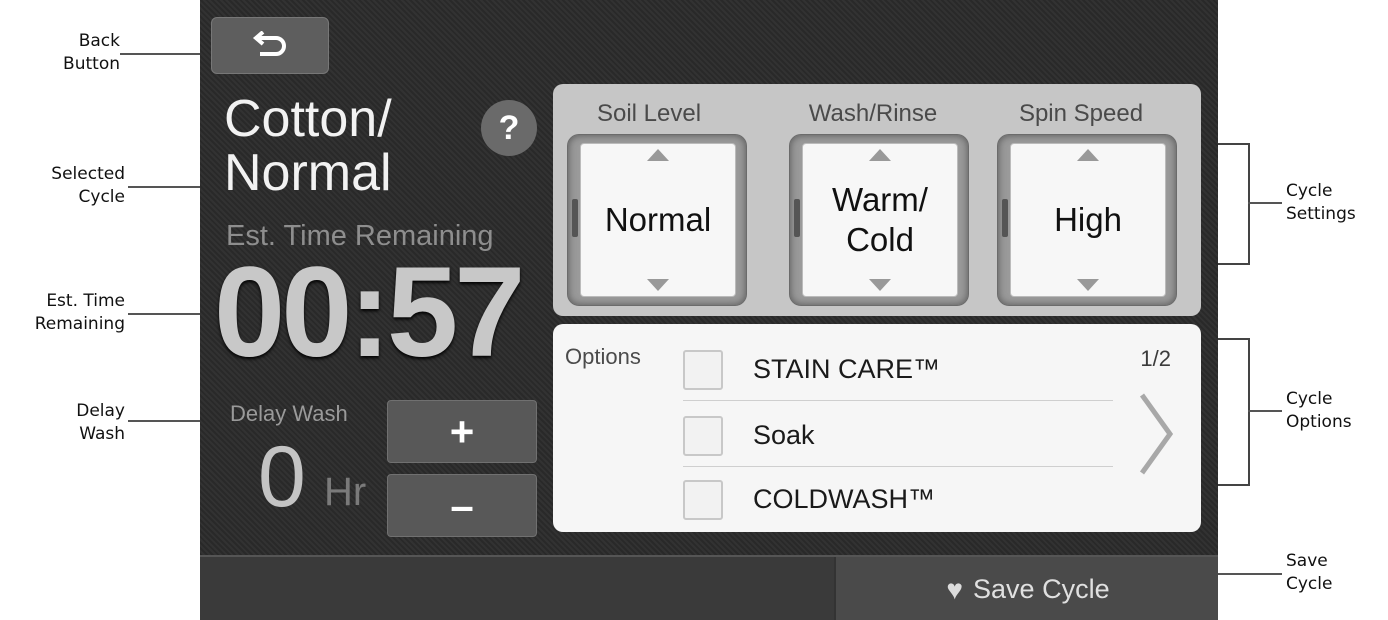 The width and height of the screenshot is (1388, 620). I want to click on option-soak: Soak, so click(898, 434).